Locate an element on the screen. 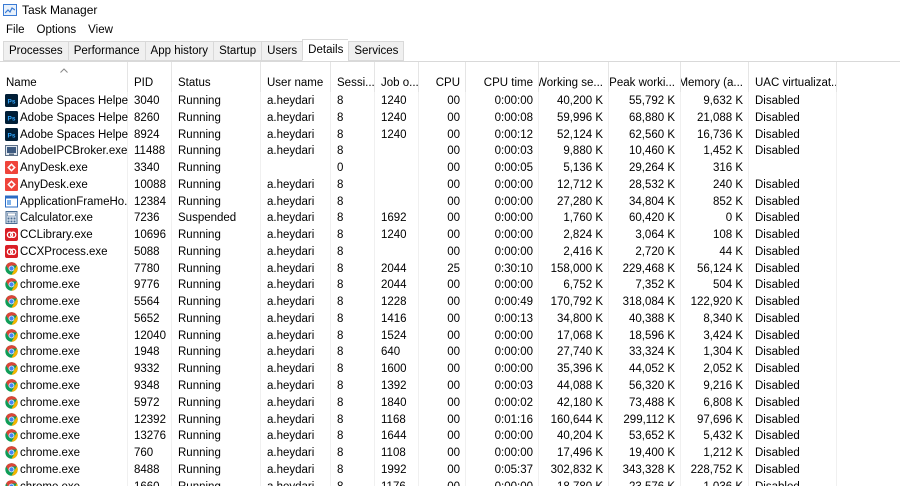  chrome-icon is located at coordinates (11, 352).